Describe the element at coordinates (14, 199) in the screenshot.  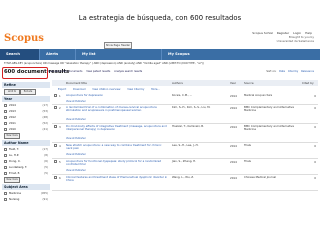
I see `facet-label: Nursing` at that location.